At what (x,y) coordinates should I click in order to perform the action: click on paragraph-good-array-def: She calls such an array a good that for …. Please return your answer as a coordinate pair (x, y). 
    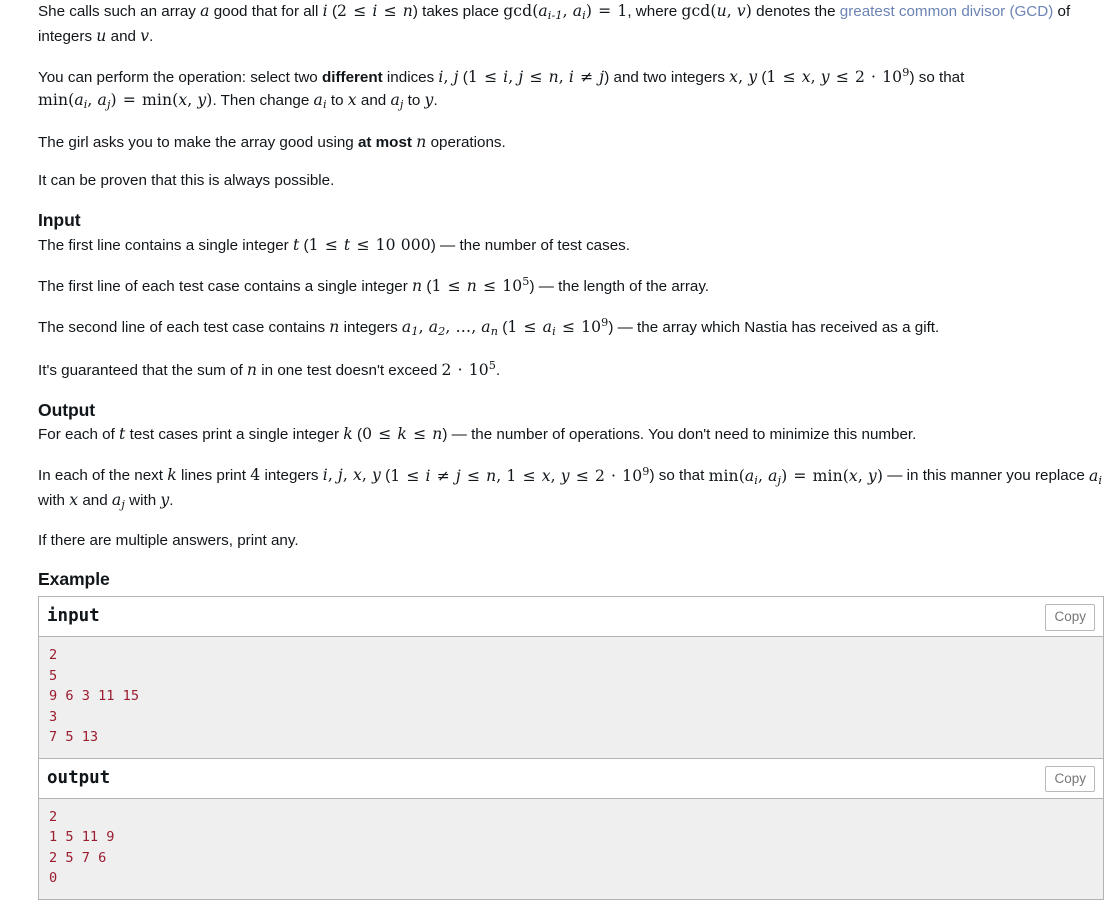
    Looking at the image, I should click on (554, 23).